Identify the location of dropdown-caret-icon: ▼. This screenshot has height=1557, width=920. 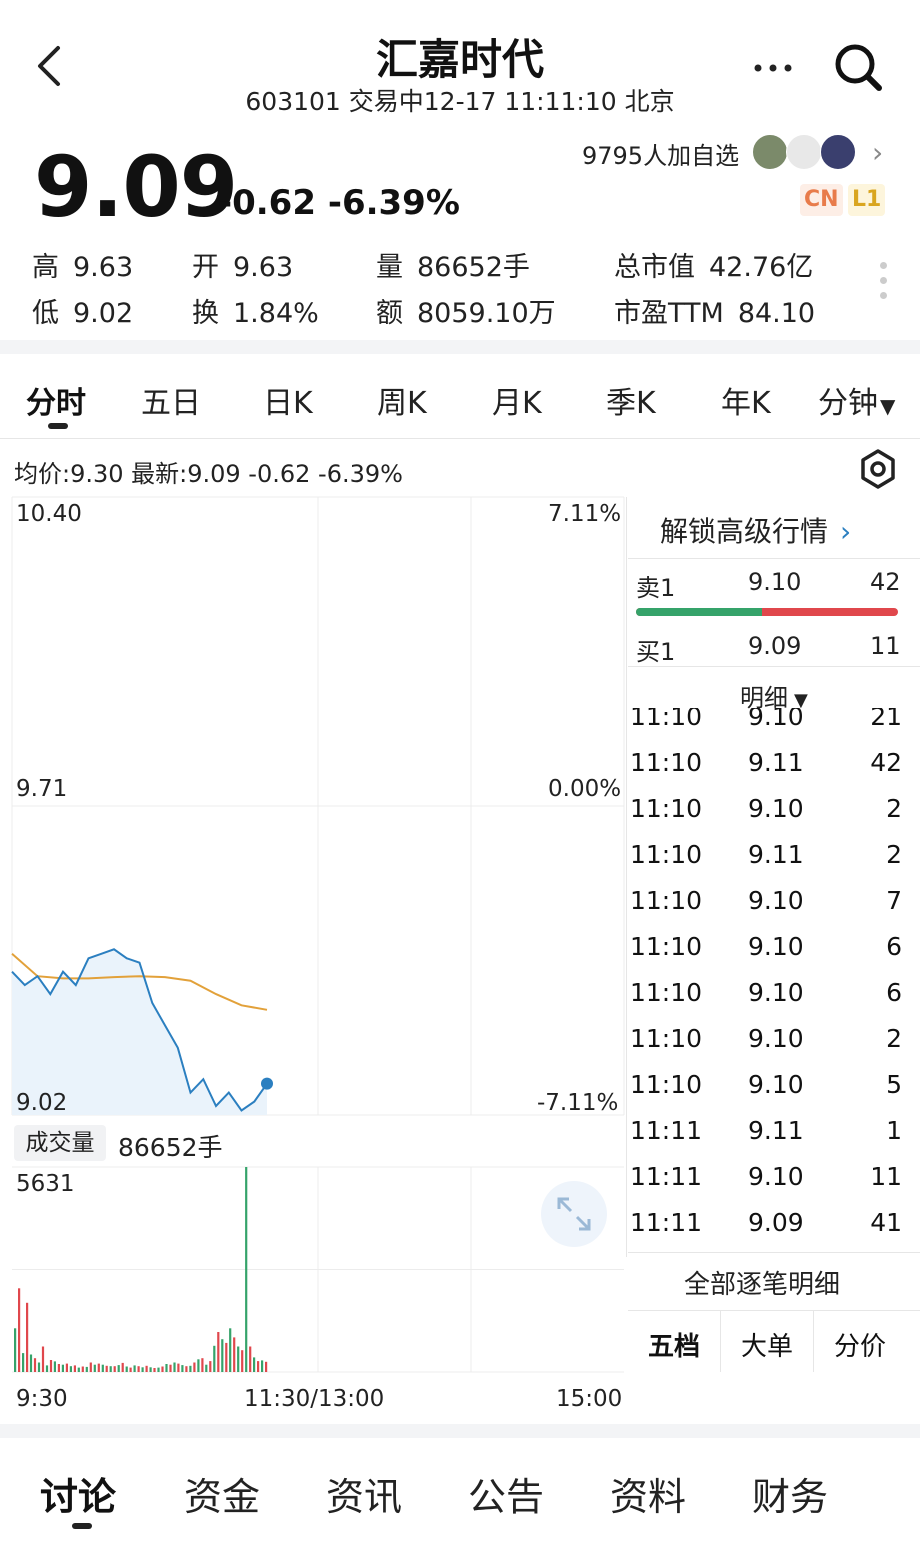
(888, 406).